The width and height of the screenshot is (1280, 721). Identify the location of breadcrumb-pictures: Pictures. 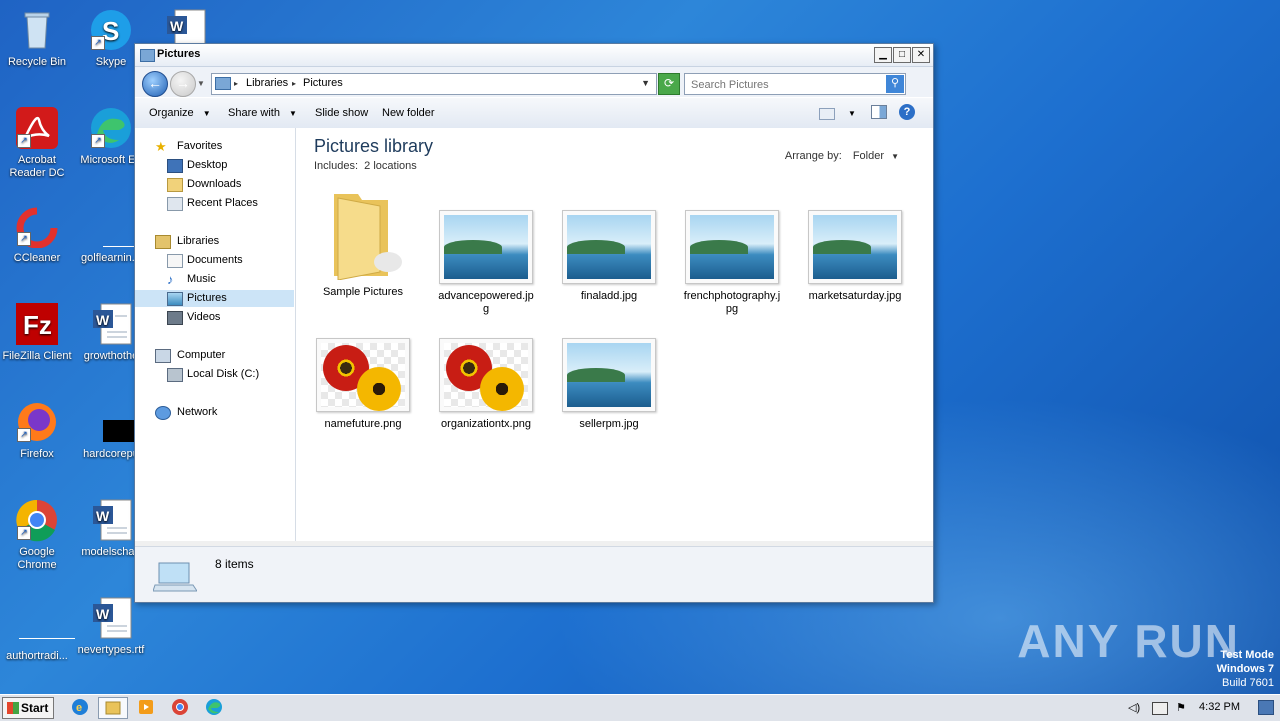
(323, 83).